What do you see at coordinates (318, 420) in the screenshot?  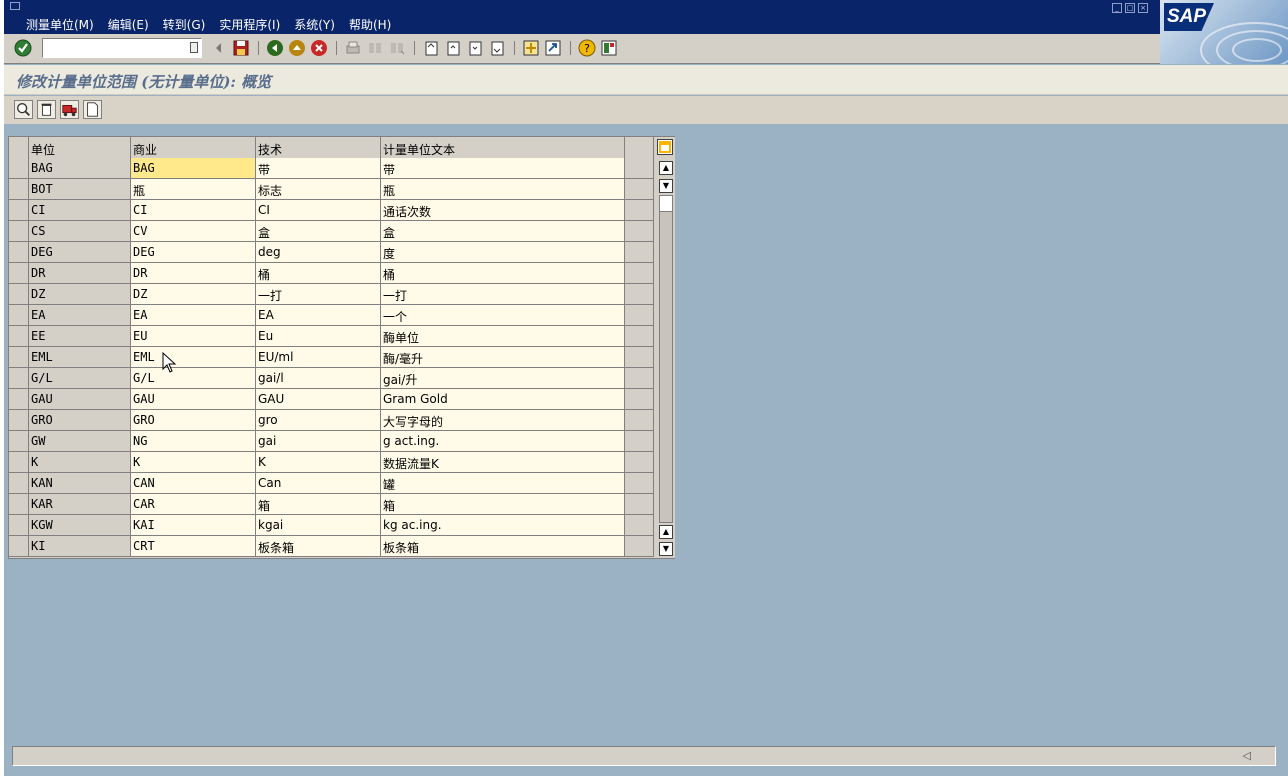 I see `cell-technical: gro` at bounding box center [318, 420].